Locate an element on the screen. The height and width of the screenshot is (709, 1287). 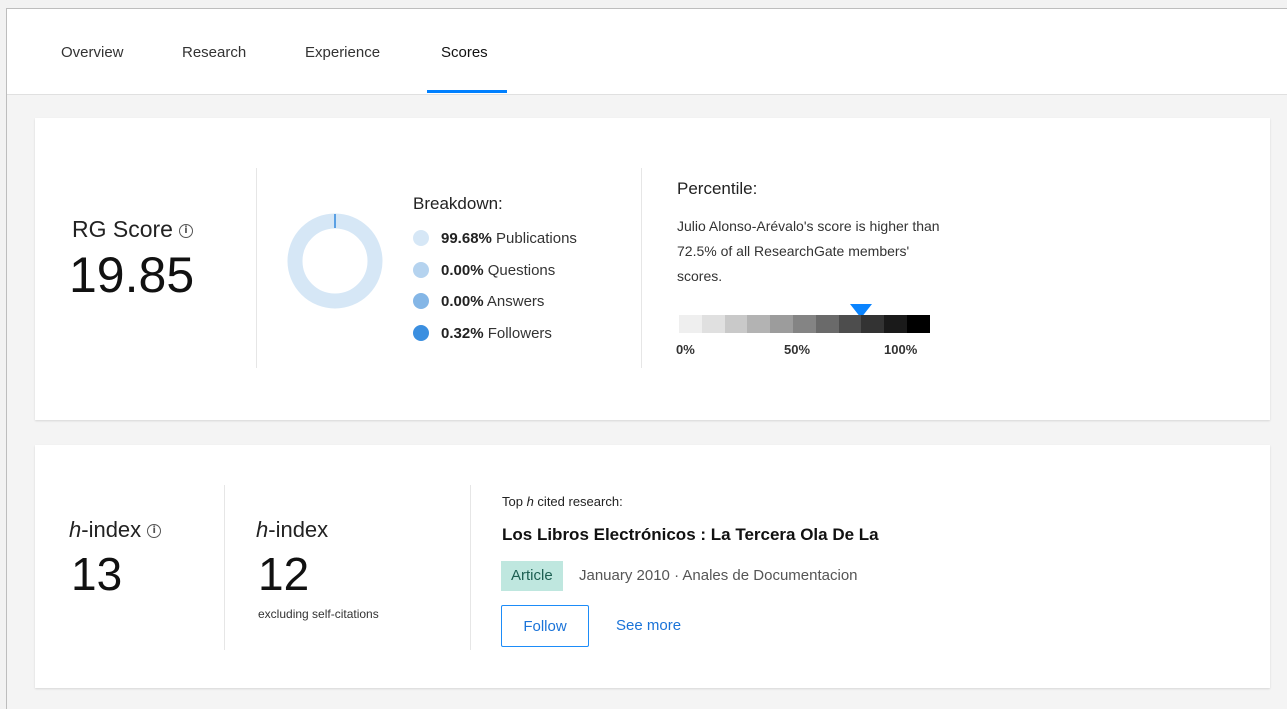
top-cited-heading-pre: Top is located at coordinates (514, 501).